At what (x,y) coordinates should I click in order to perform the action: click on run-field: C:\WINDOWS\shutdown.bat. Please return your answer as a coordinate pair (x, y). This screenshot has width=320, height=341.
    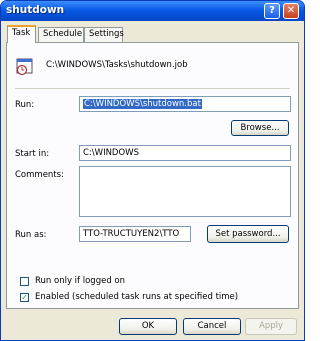
    Looking at the image, I should click on (185, 104).